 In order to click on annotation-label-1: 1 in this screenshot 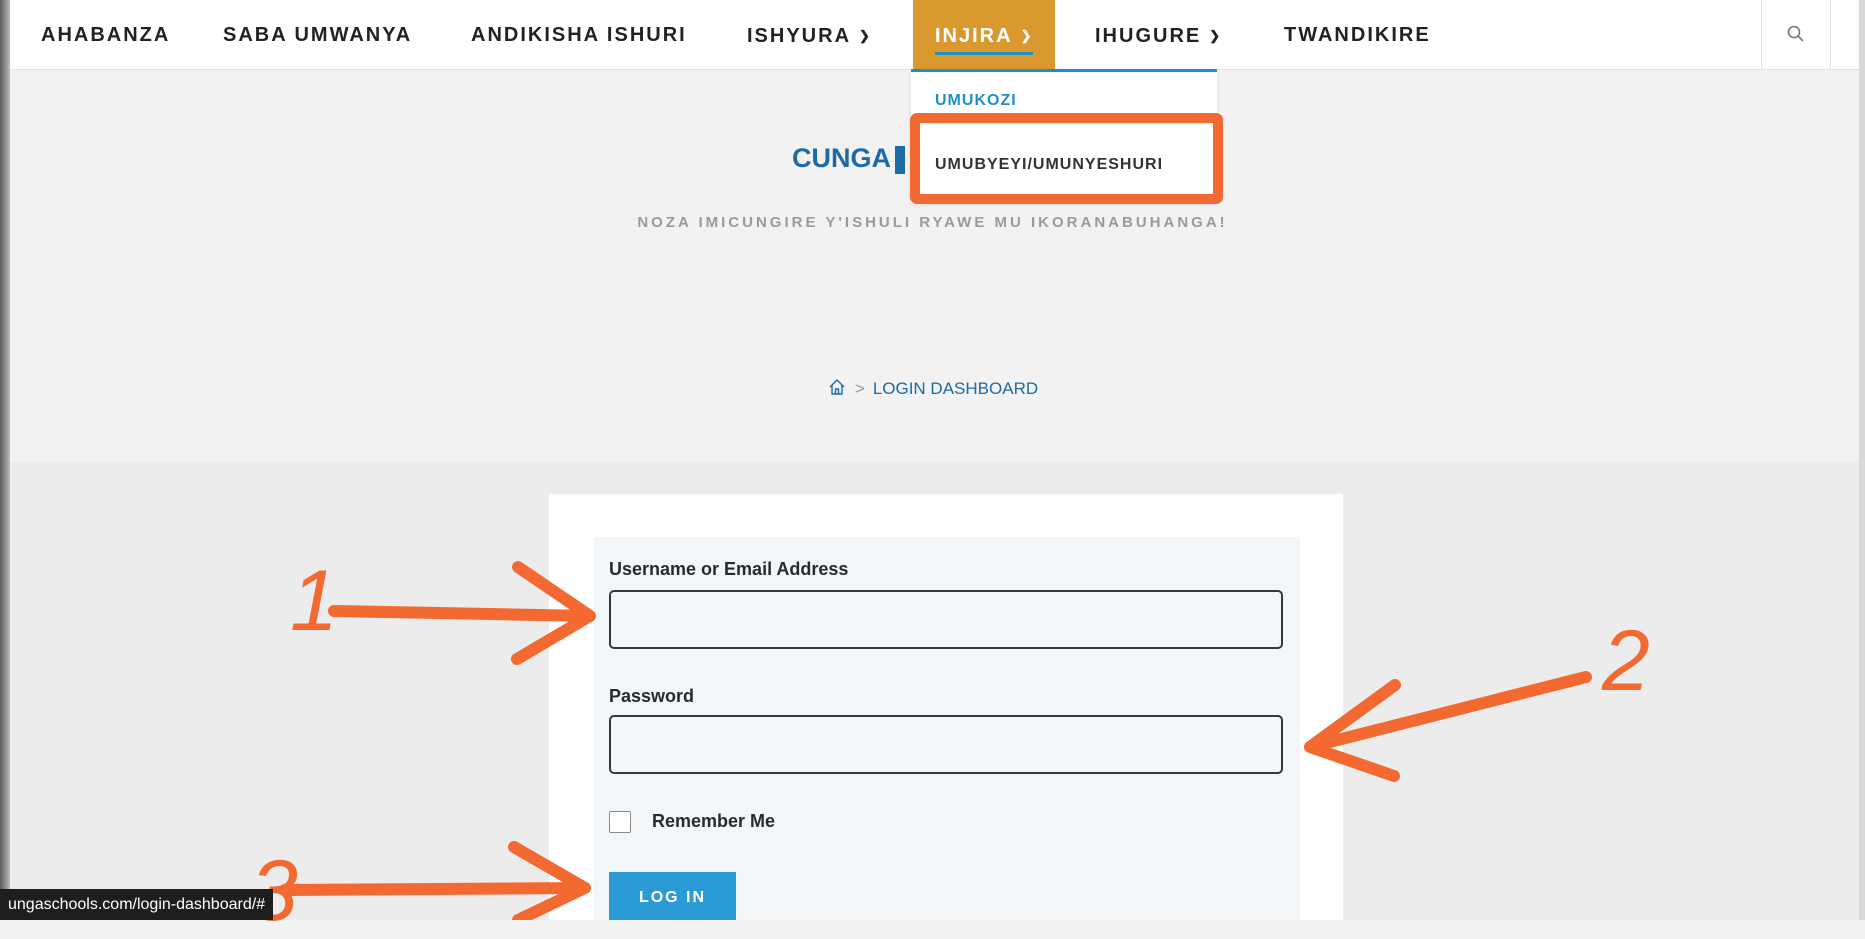, I will do `click(314, 601)`.